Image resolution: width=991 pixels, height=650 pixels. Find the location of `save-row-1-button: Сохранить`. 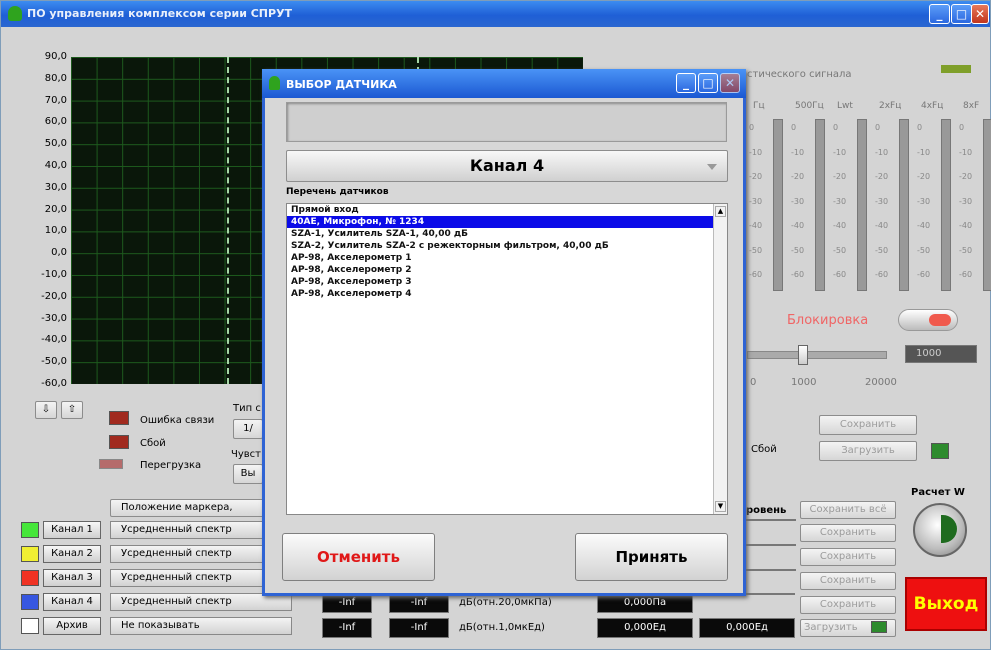

save-row-1-button: Сохранить is located at coordinates (848, 533).